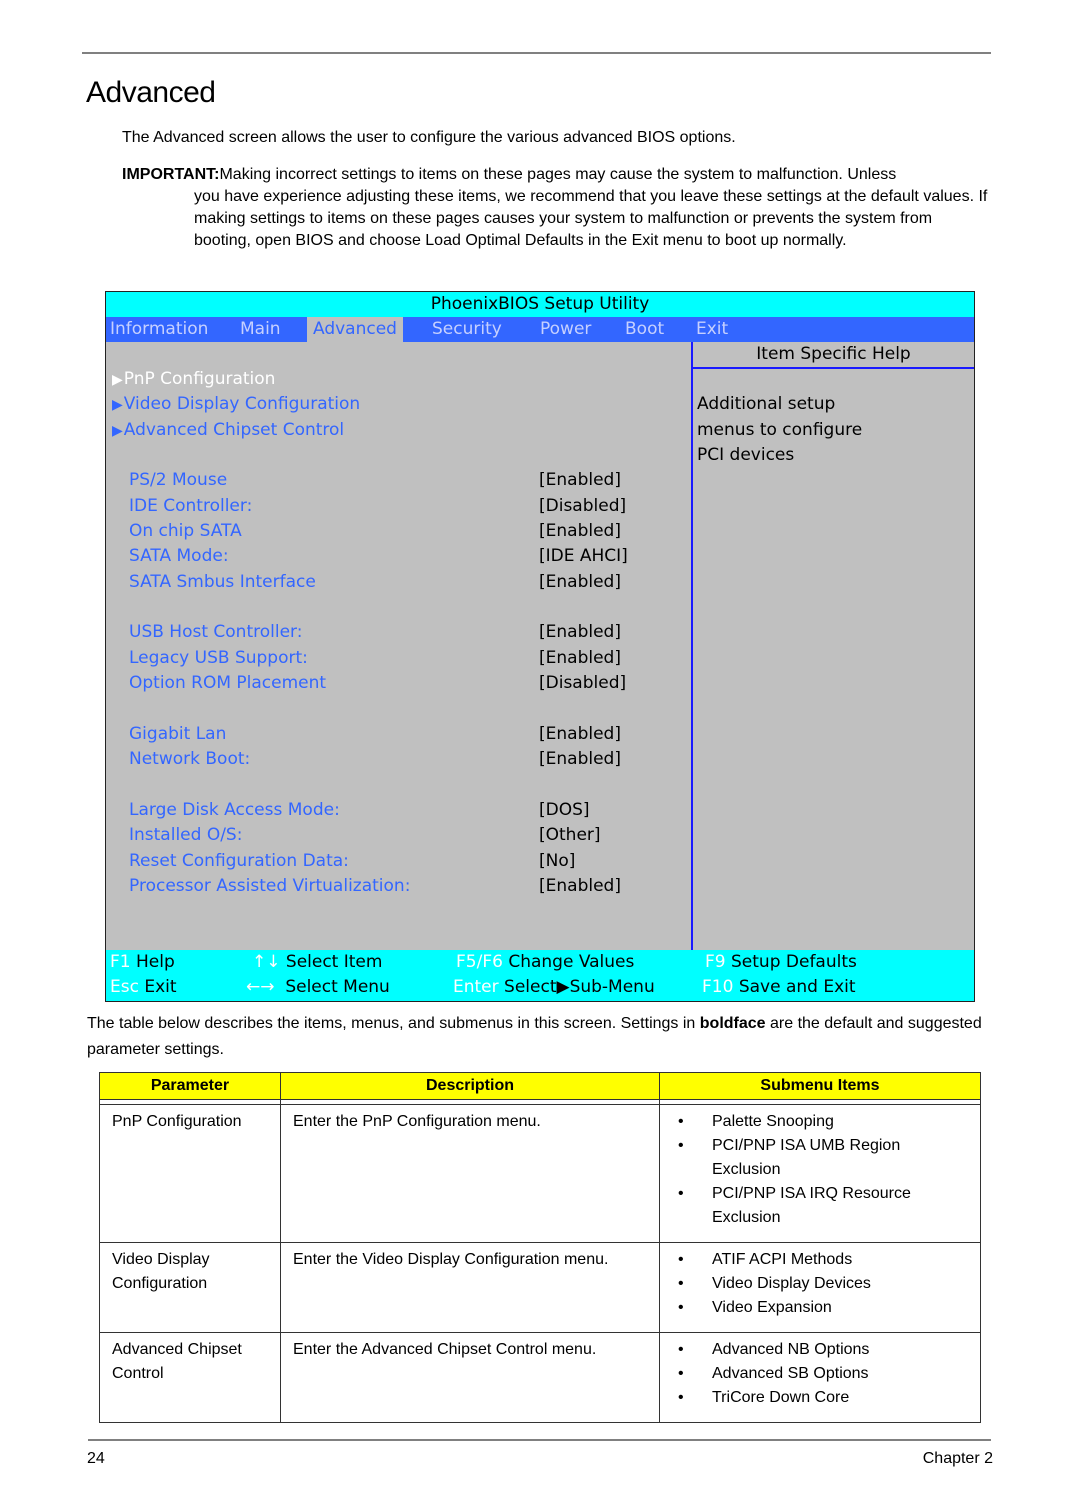  What do you see at coordinates (833, 355) in the screenshot?
I see `help-title: Item Specific Help` at bounding box center [833, 355].